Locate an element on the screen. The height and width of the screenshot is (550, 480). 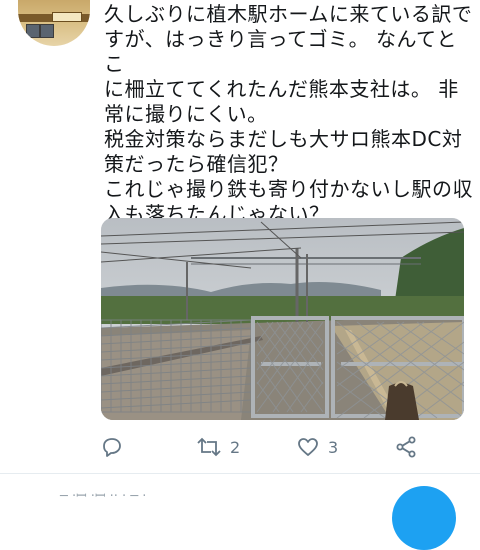
avatar is located at coordinates (54, 23).